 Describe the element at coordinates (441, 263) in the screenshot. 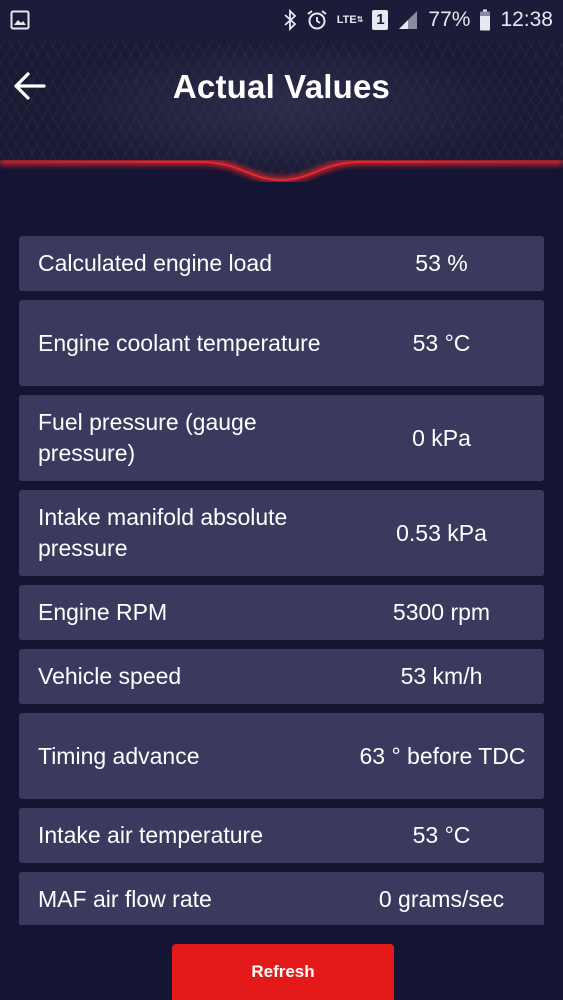

I see `reading-value: 53 %` at that location.